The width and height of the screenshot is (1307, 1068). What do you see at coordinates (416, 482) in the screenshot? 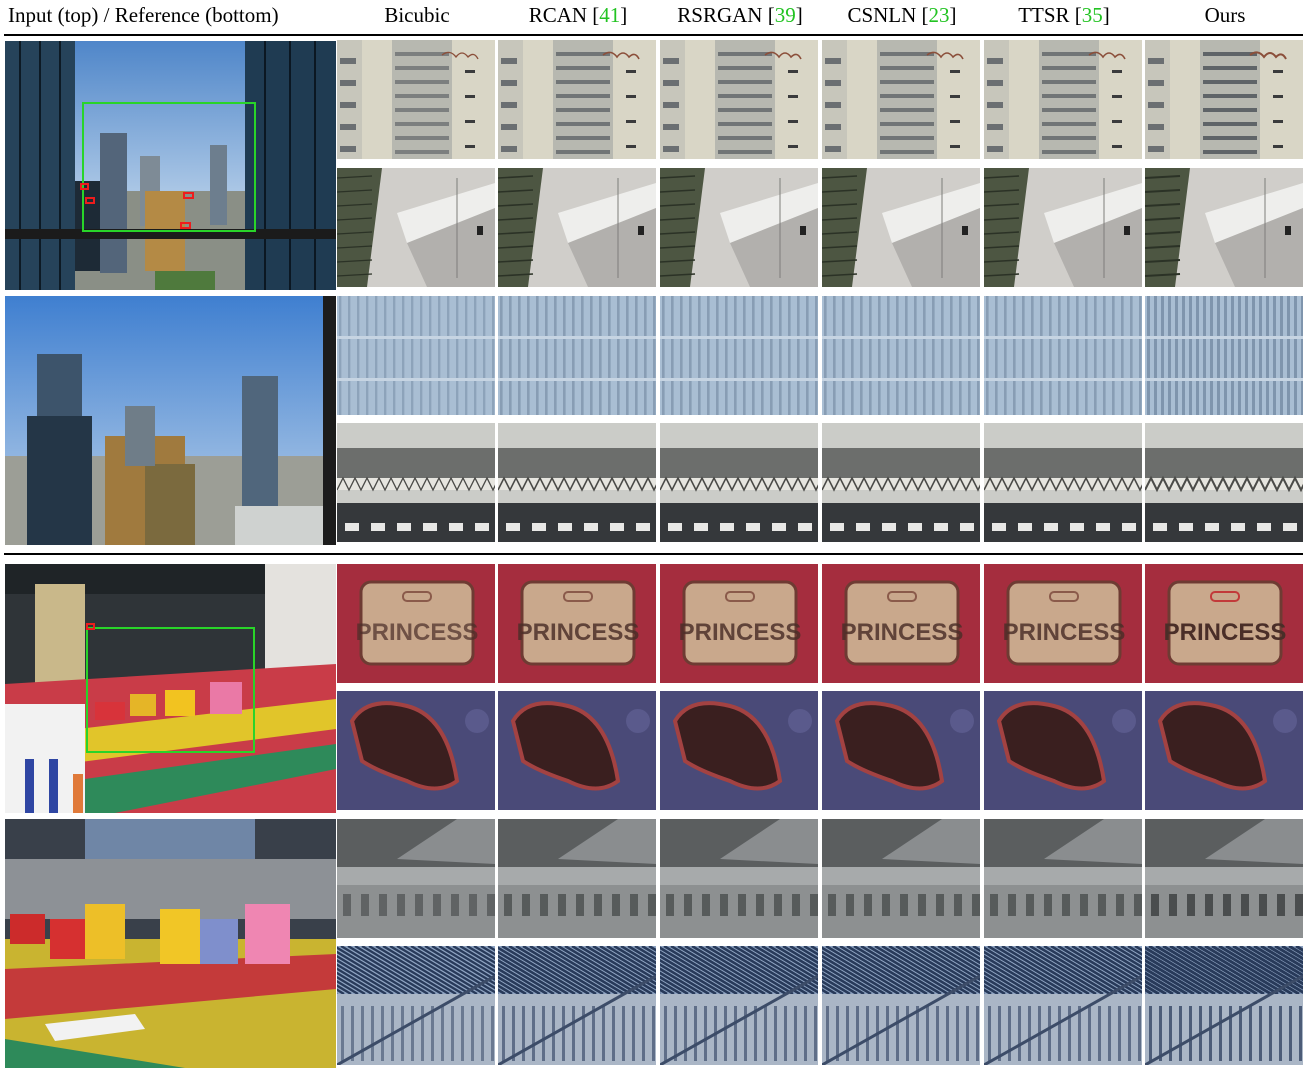
I see `crop-roofline-bicubic` at bounding box center [416, 482].